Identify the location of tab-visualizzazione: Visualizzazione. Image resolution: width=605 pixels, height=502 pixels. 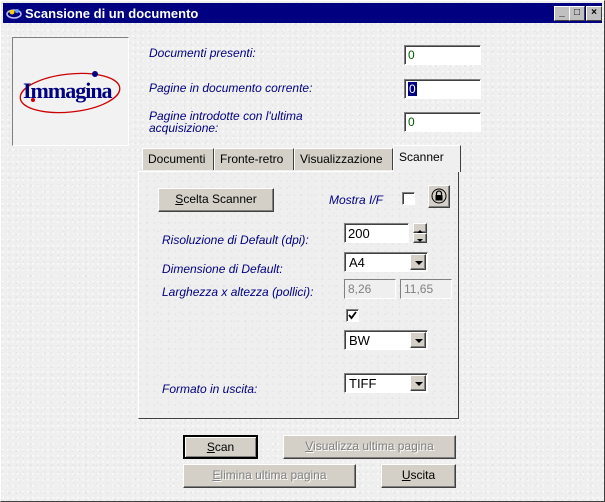
(343, 159).